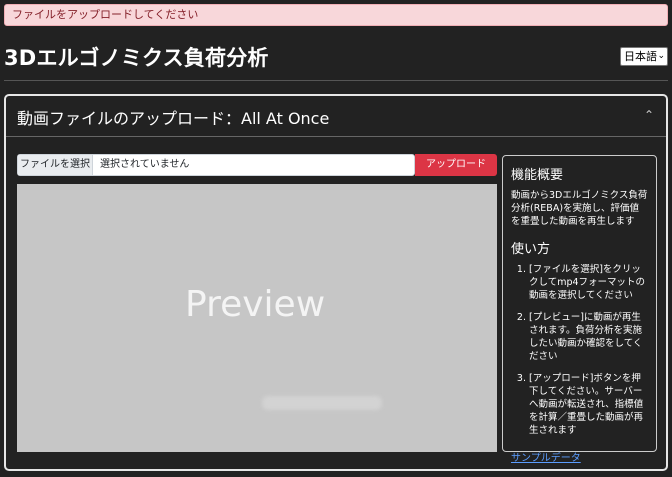  I want to click on language-select: 日本語 ⌄, so click(644, 56).